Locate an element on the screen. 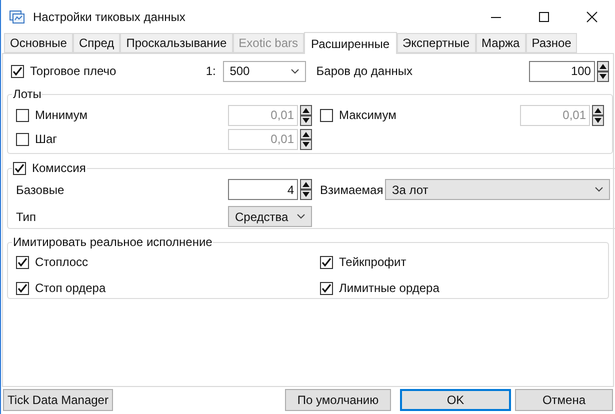 Image resolution: width=615 pixels, height=414 pixels. tab: Экспертные is located at coordinates (436, 43).